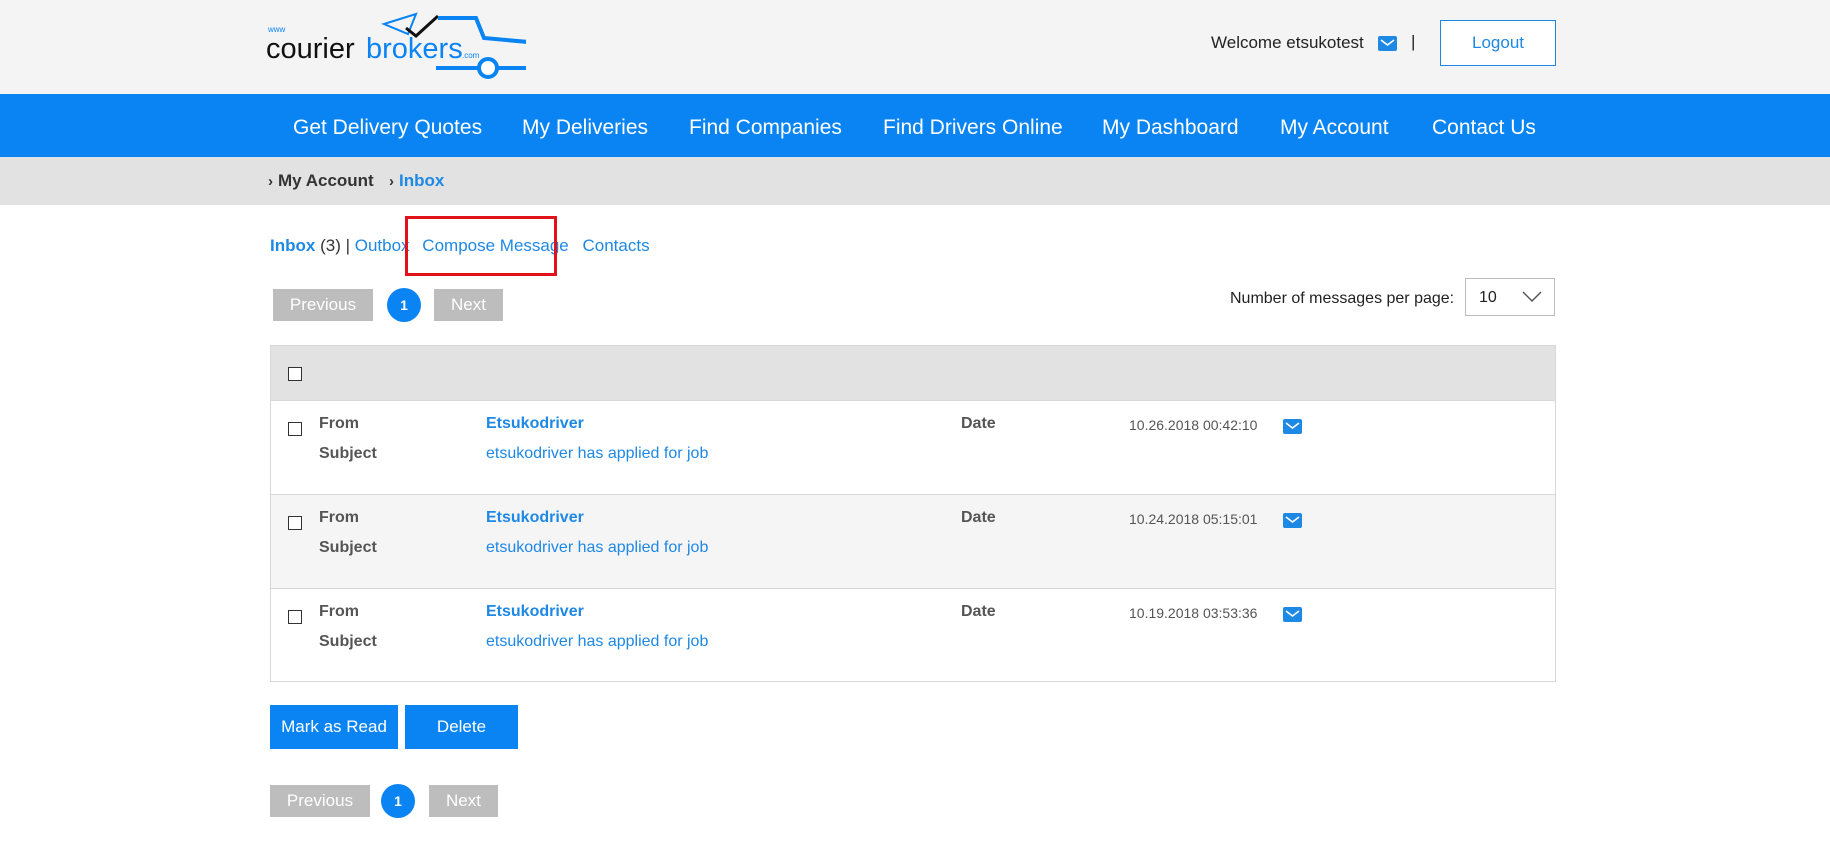  What do you see at coordinates (471, 55) in the screenshot?
I see `svg-text: .com` at bounding box center [471, 55].